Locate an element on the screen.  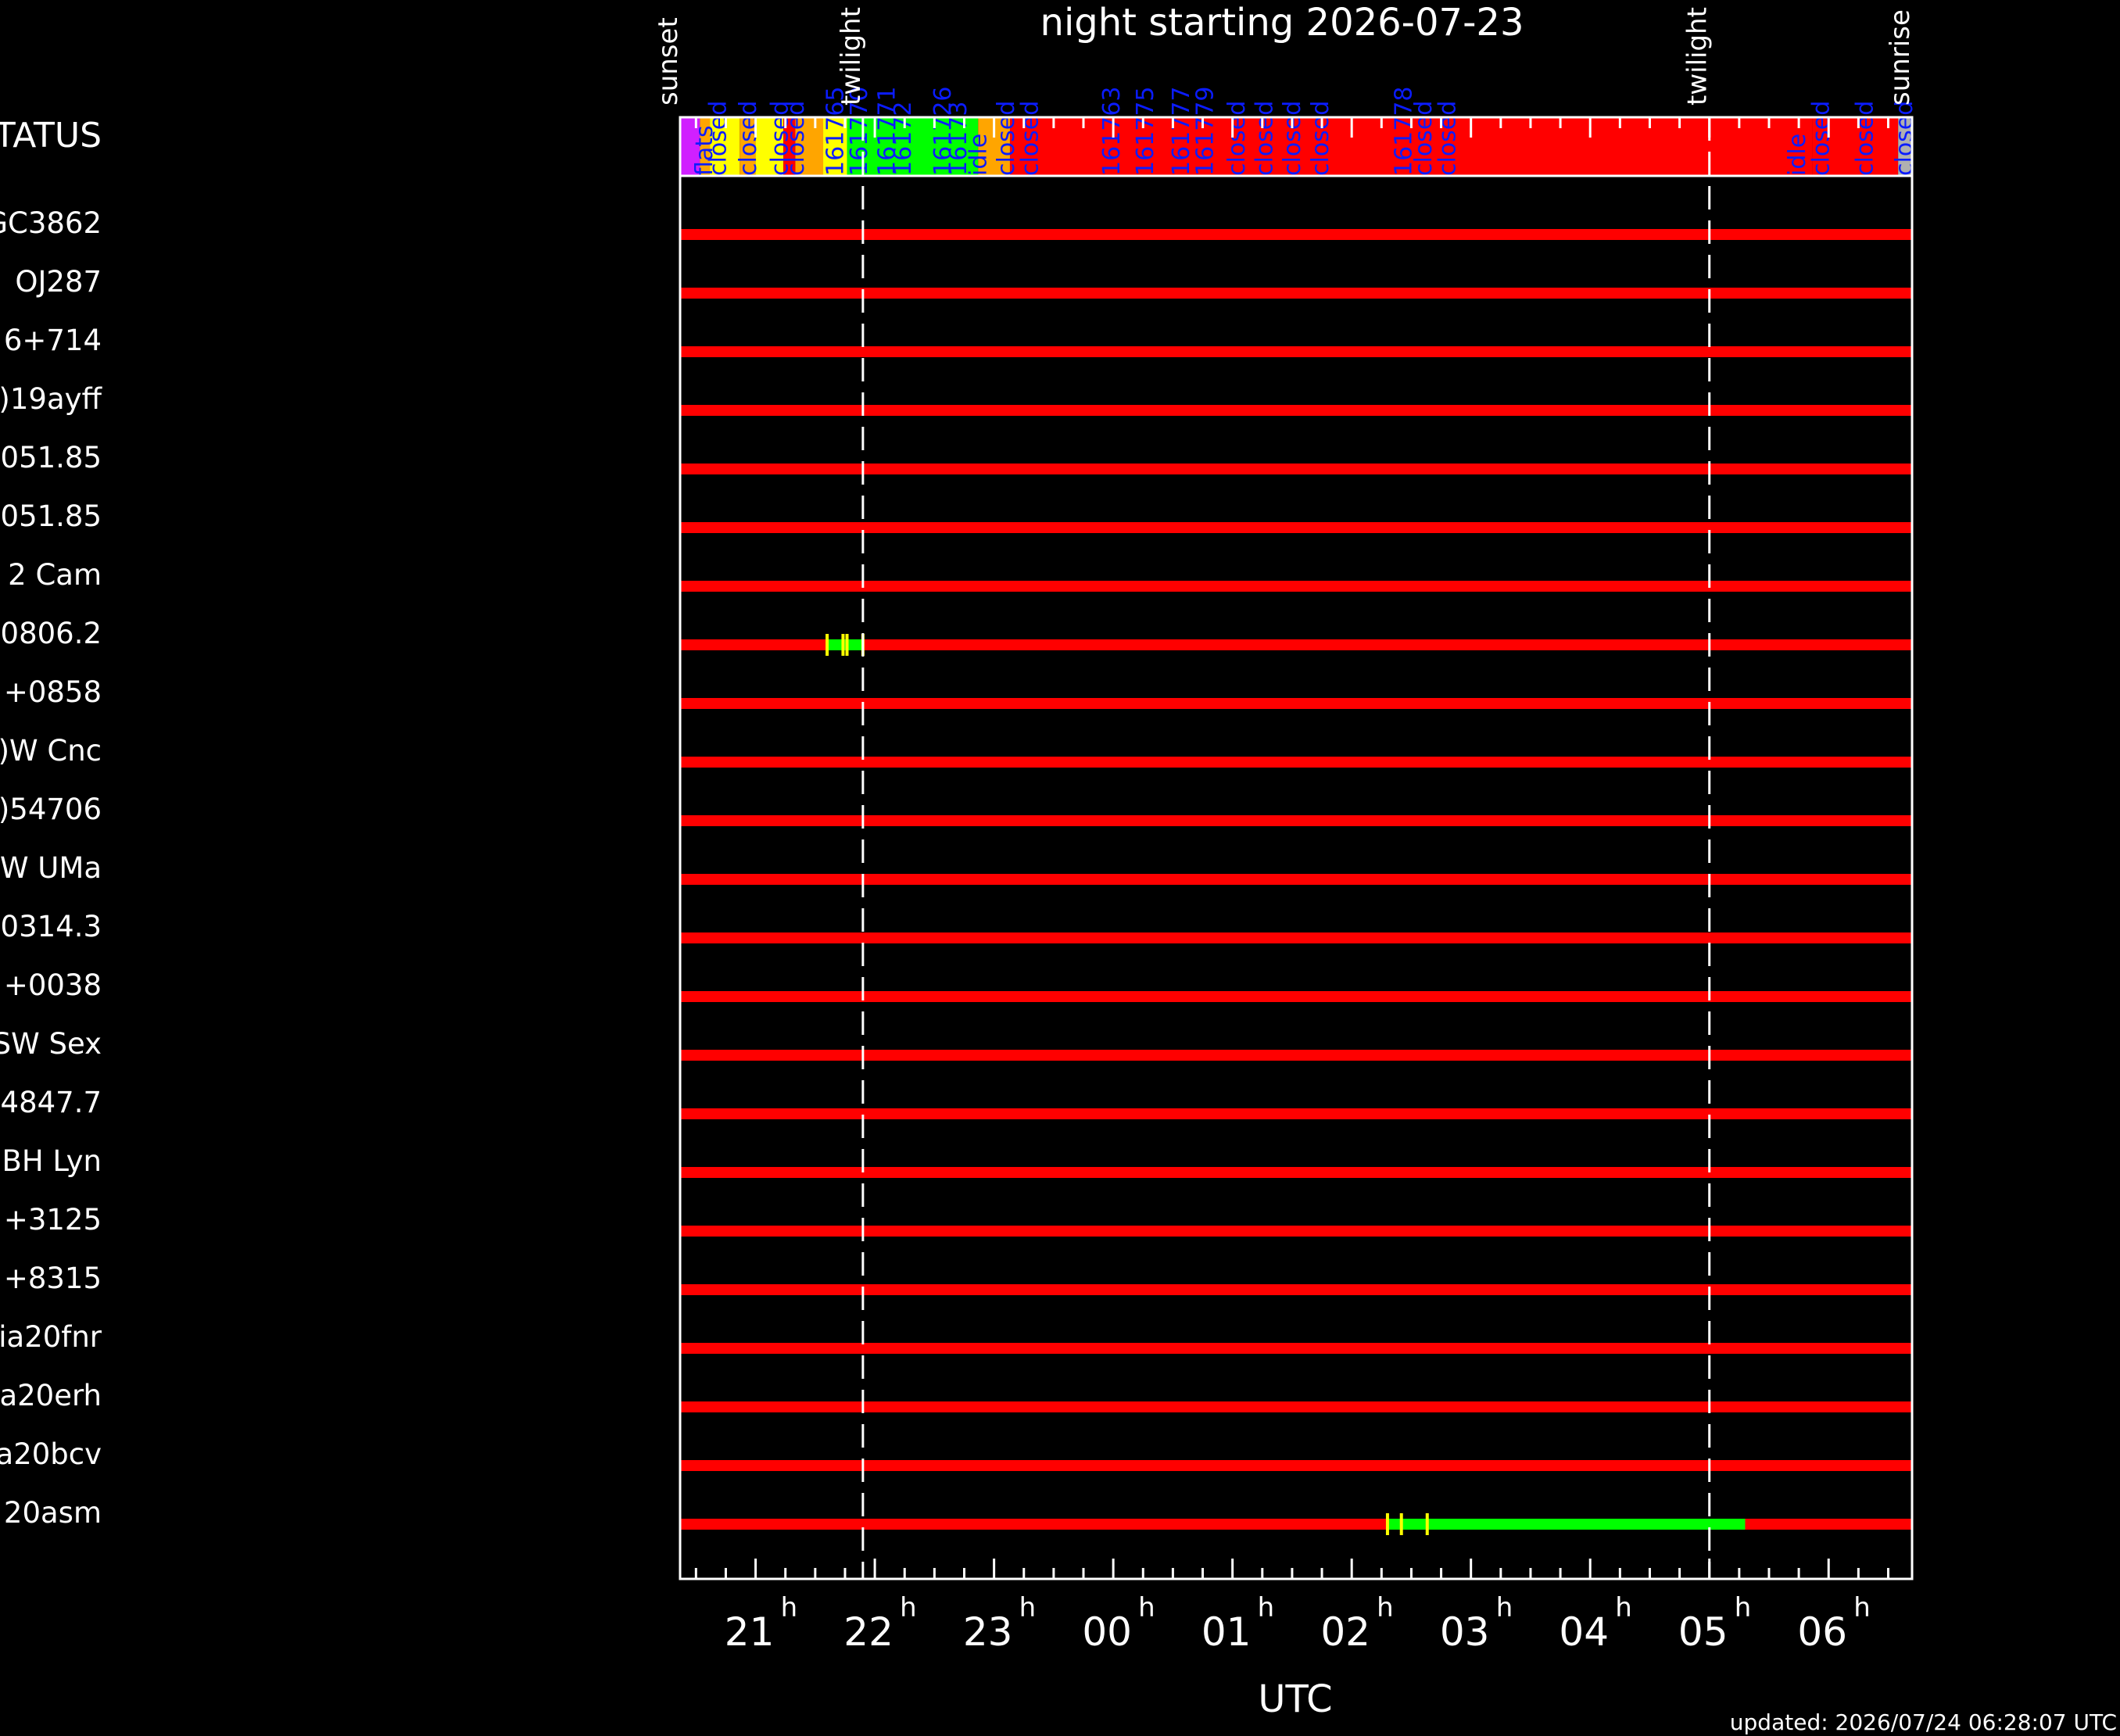
target-name: 0806.2 is located at coordinates (51, 634).